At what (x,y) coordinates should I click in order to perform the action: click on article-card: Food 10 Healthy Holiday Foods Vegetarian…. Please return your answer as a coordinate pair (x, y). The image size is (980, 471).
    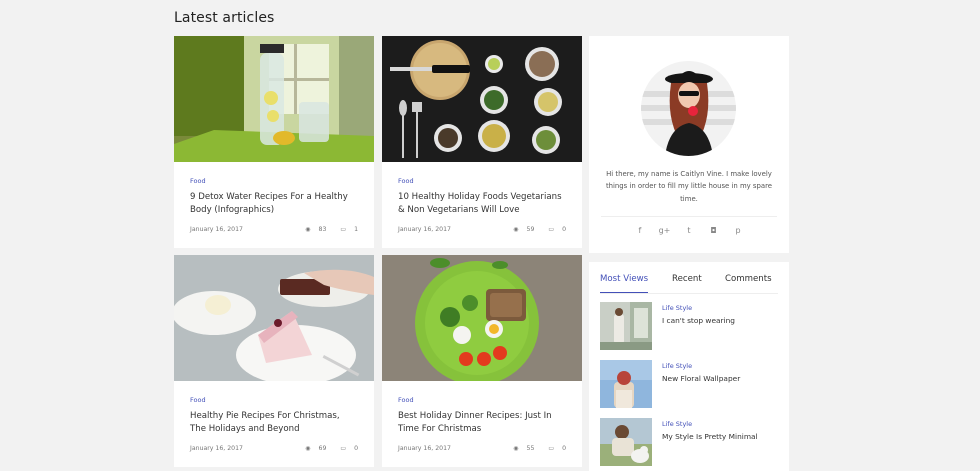
    Looking at the image, I should click on (482, 142).